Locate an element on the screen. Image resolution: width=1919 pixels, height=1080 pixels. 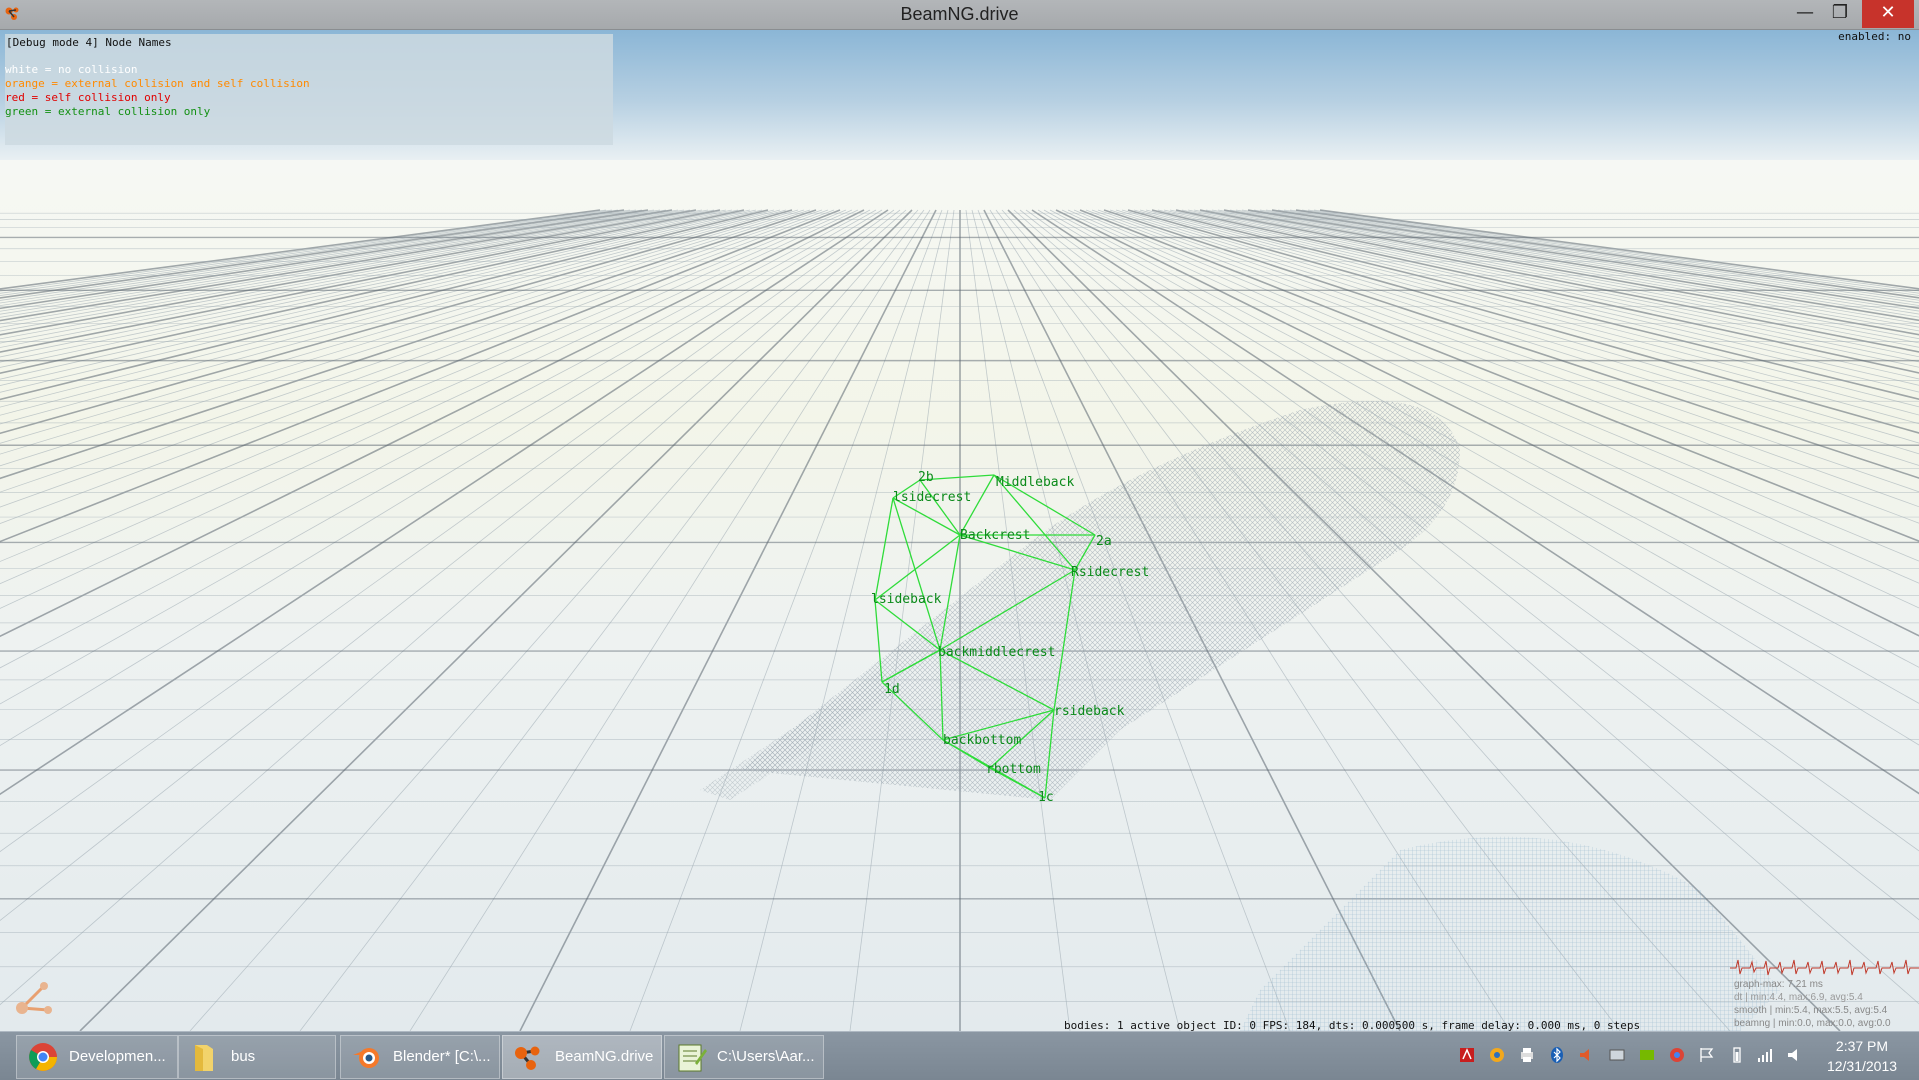
node-label: lsideback is located at coordinates (906, 599).